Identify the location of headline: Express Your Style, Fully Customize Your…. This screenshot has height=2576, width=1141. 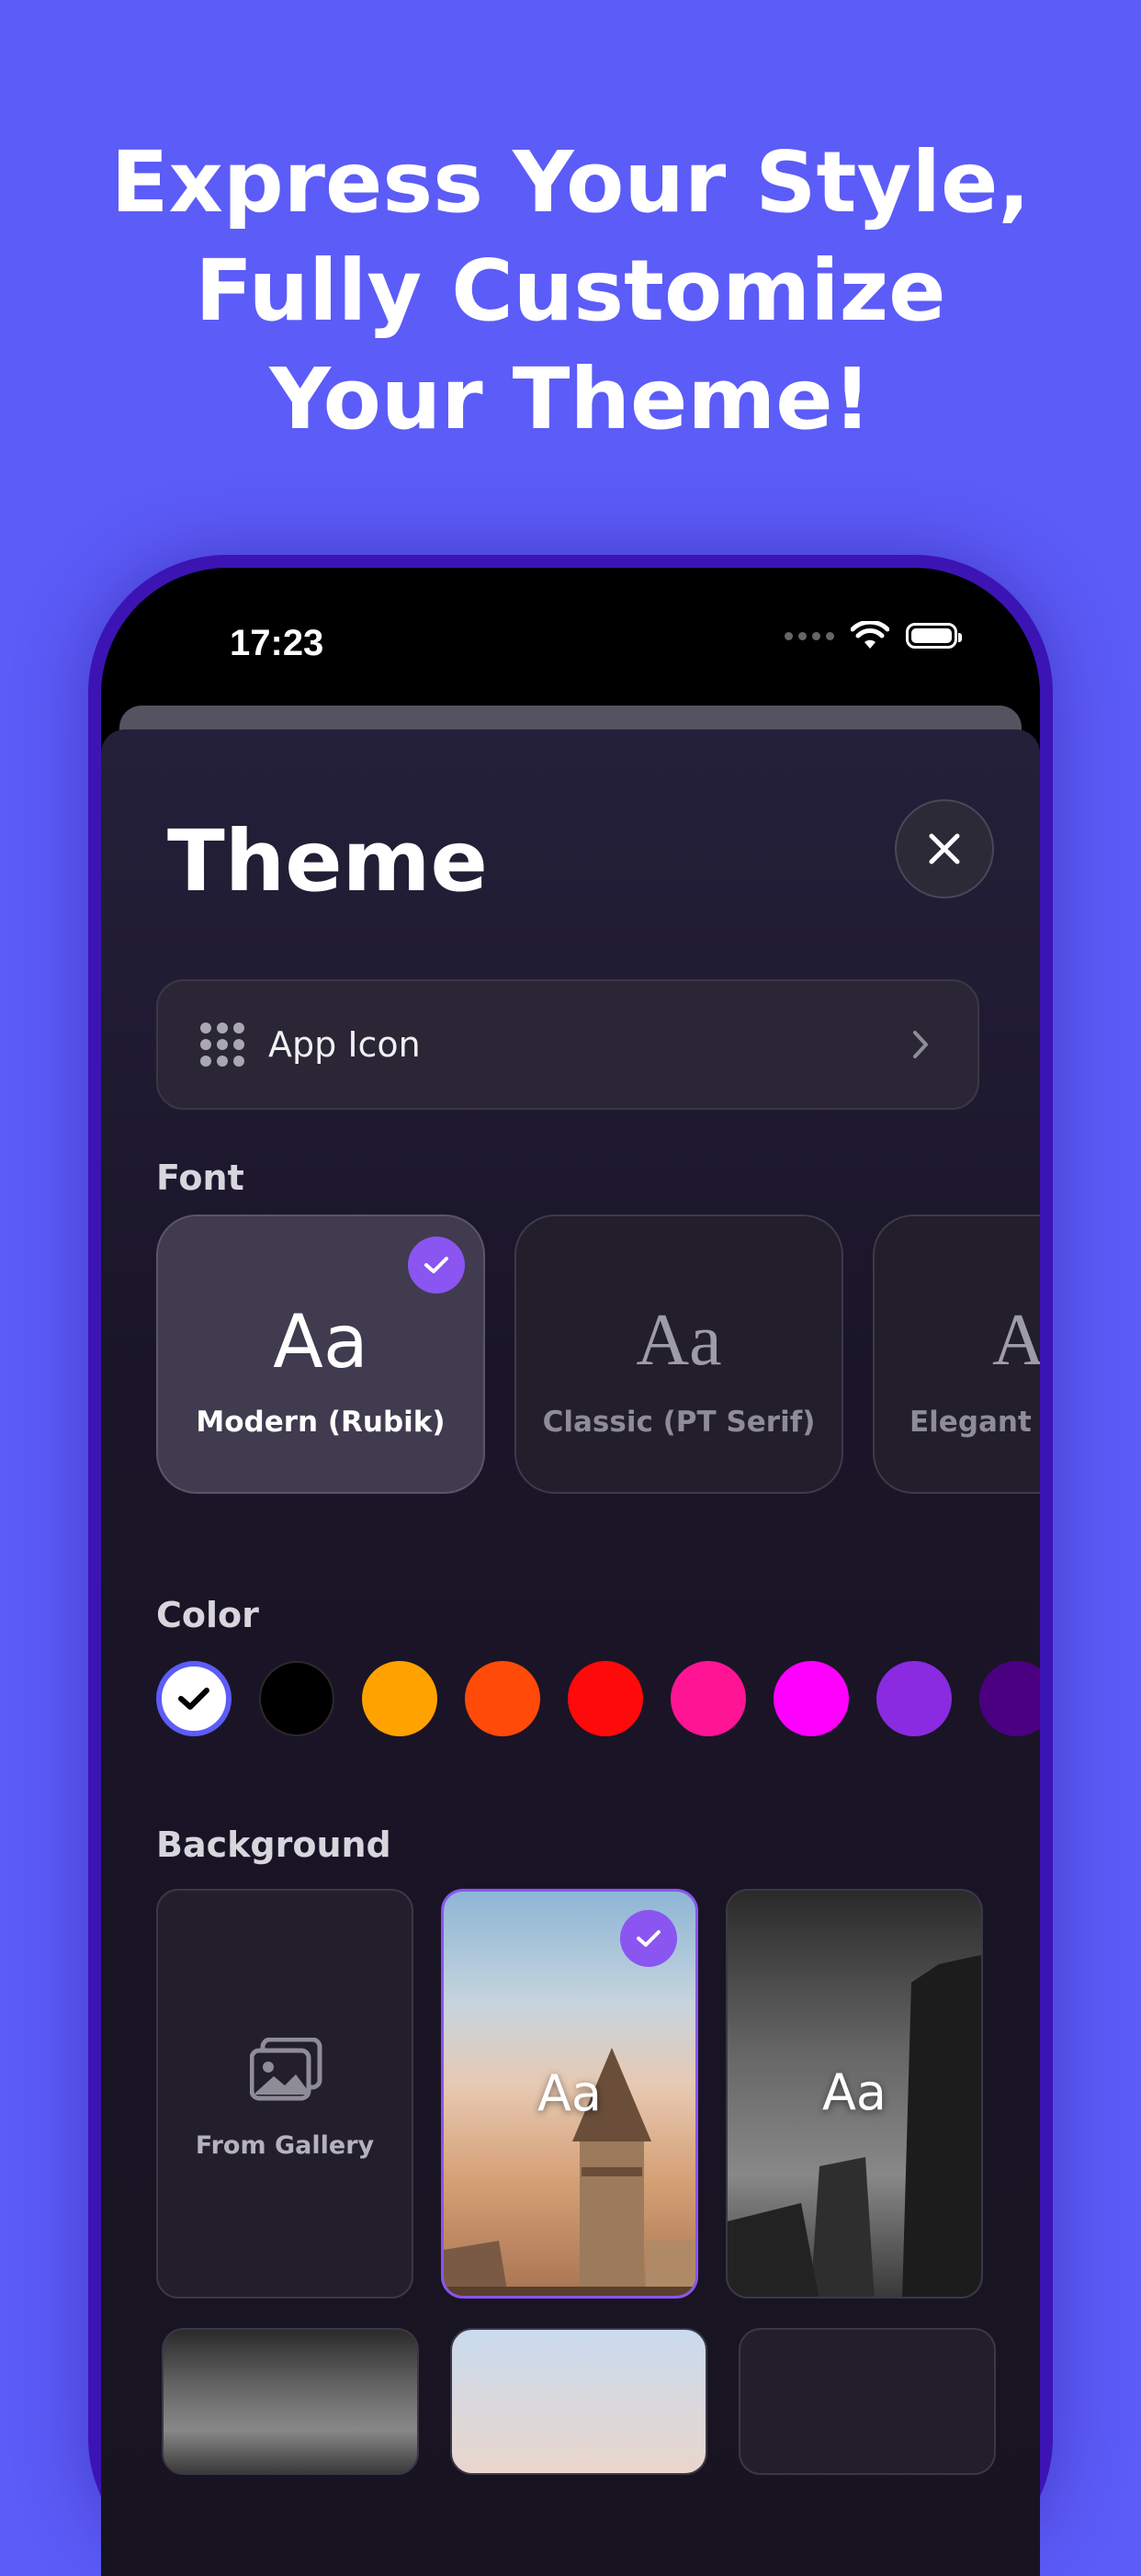
(570, 291).